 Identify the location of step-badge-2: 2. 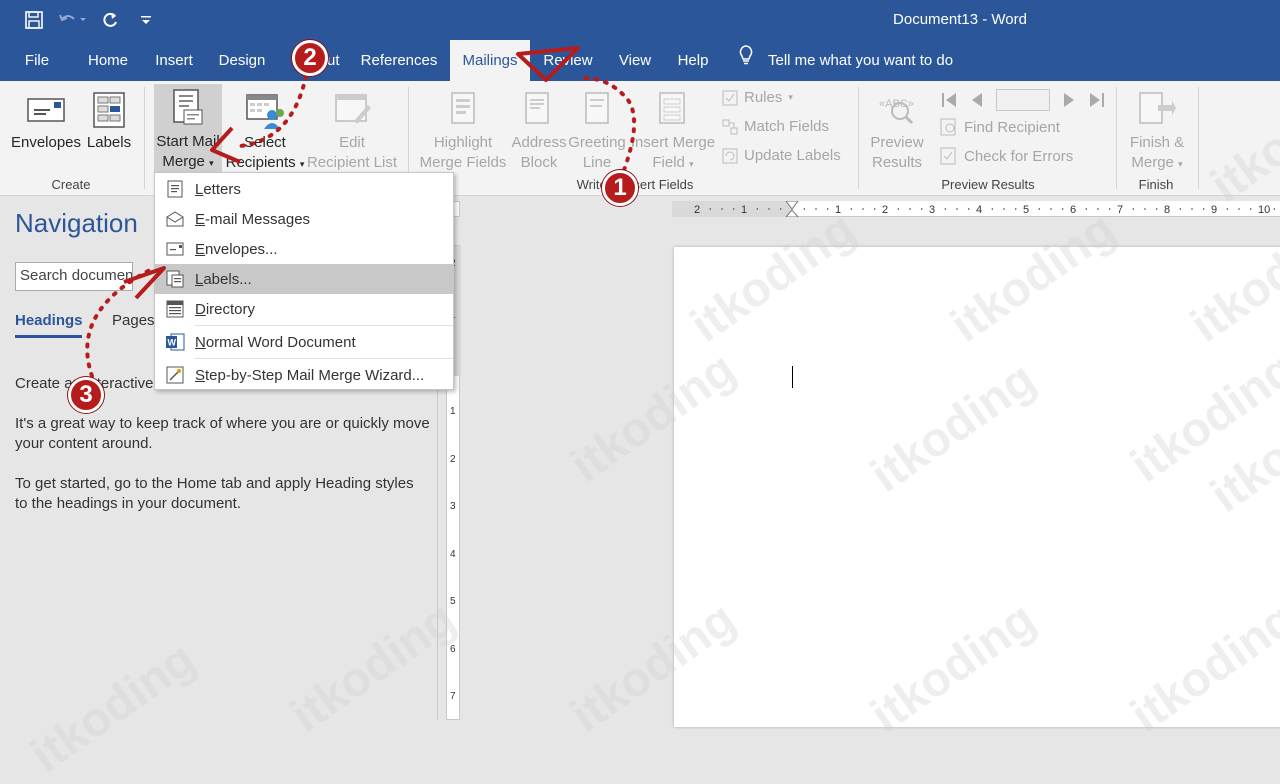
(310, 58).